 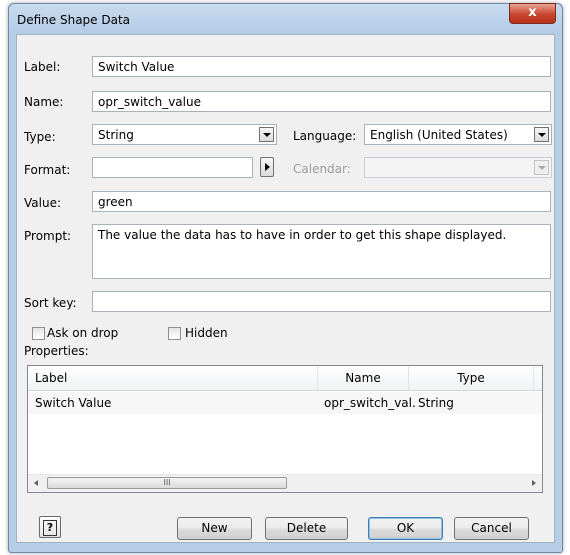 I want to click on ask-on-drop-label: Ask on drop, so click(x=82, y=333).